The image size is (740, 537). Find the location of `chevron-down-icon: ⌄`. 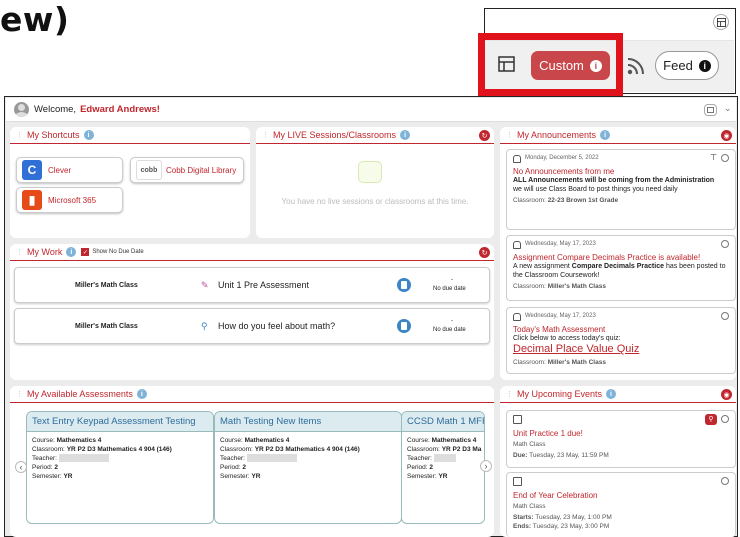

chevron-down-icon: ⌄ is located at coordinates (728, 108).